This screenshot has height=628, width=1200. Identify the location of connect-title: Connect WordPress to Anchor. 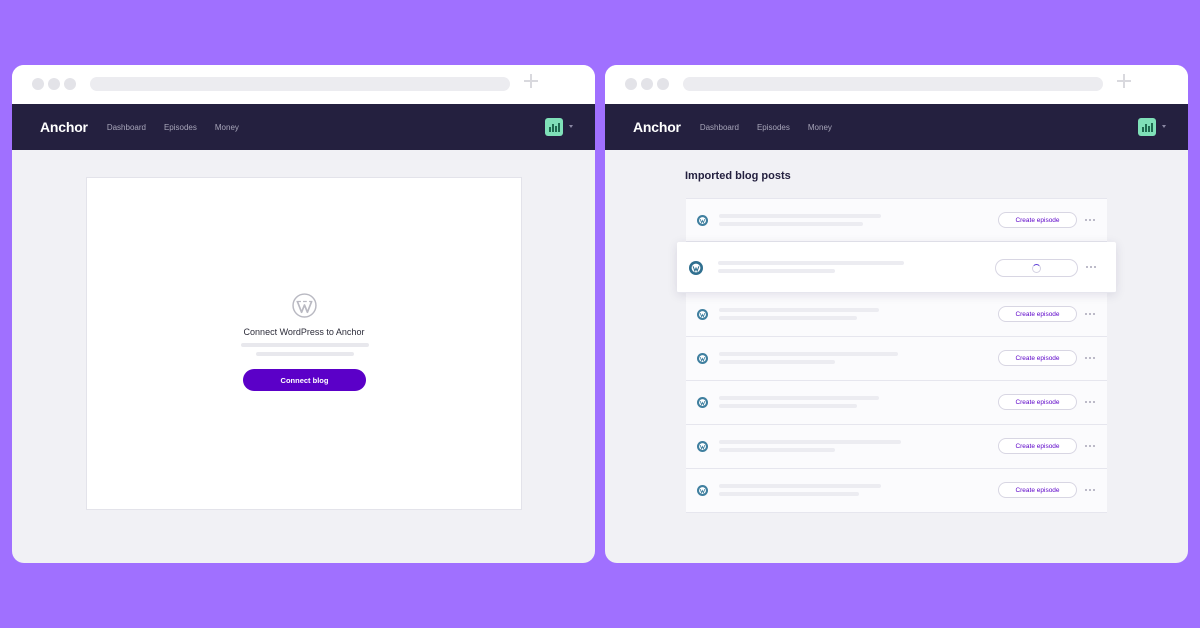
(304, 332).